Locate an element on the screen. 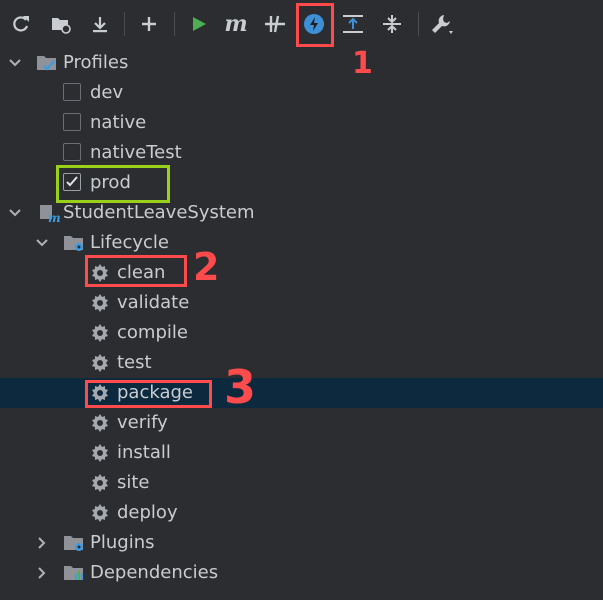  profile-label: nativeTest is located at coordinates (136, 152).